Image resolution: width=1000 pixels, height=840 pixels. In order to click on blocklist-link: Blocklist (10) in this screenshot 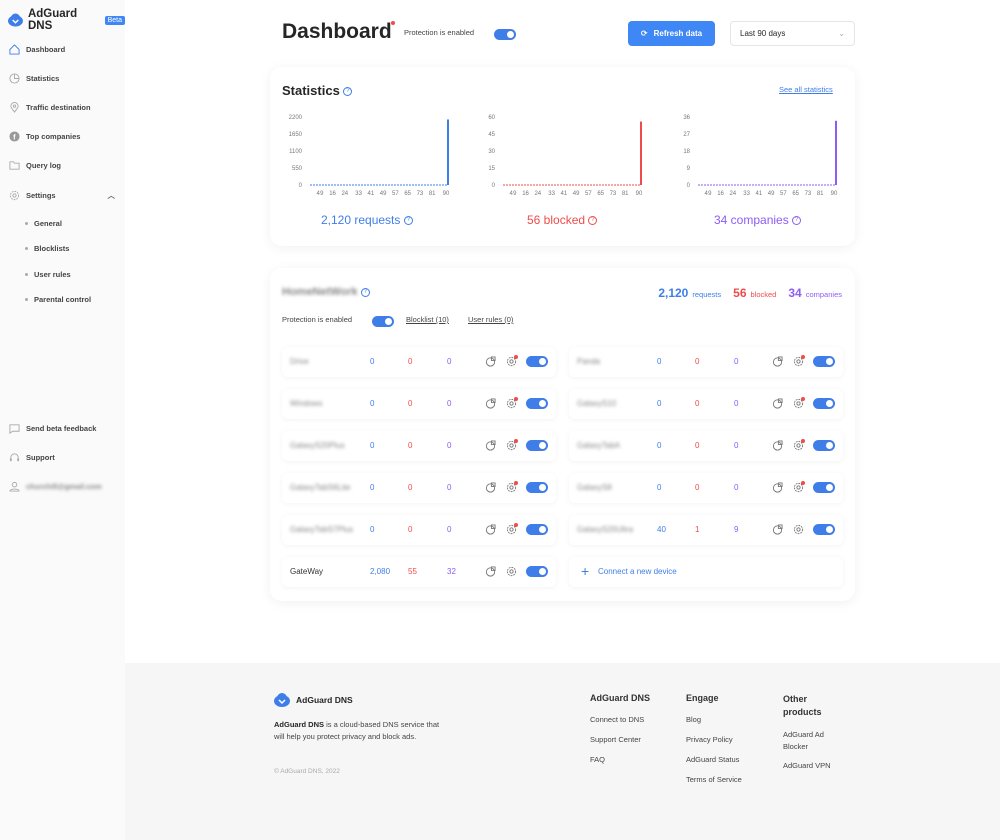, I will do `click(427, 319)`.